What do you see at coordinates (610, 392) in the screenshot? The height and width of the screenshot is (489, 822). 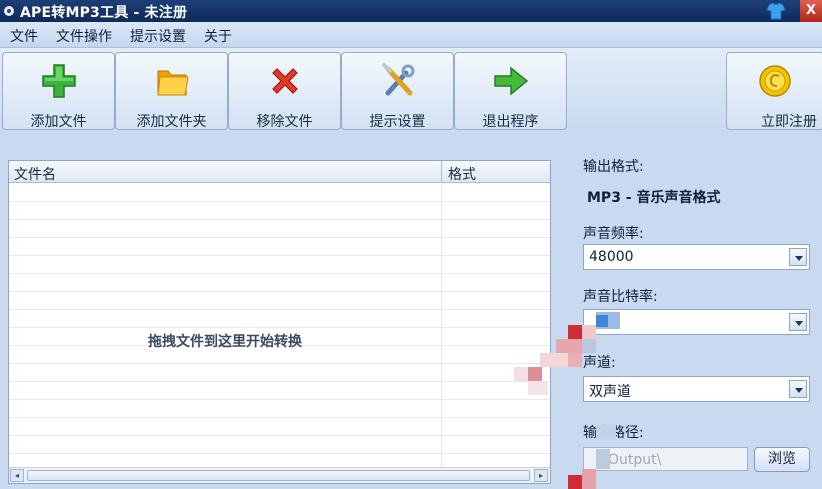 I see `channel-value: 双声道` at bounding box center [610, 392].